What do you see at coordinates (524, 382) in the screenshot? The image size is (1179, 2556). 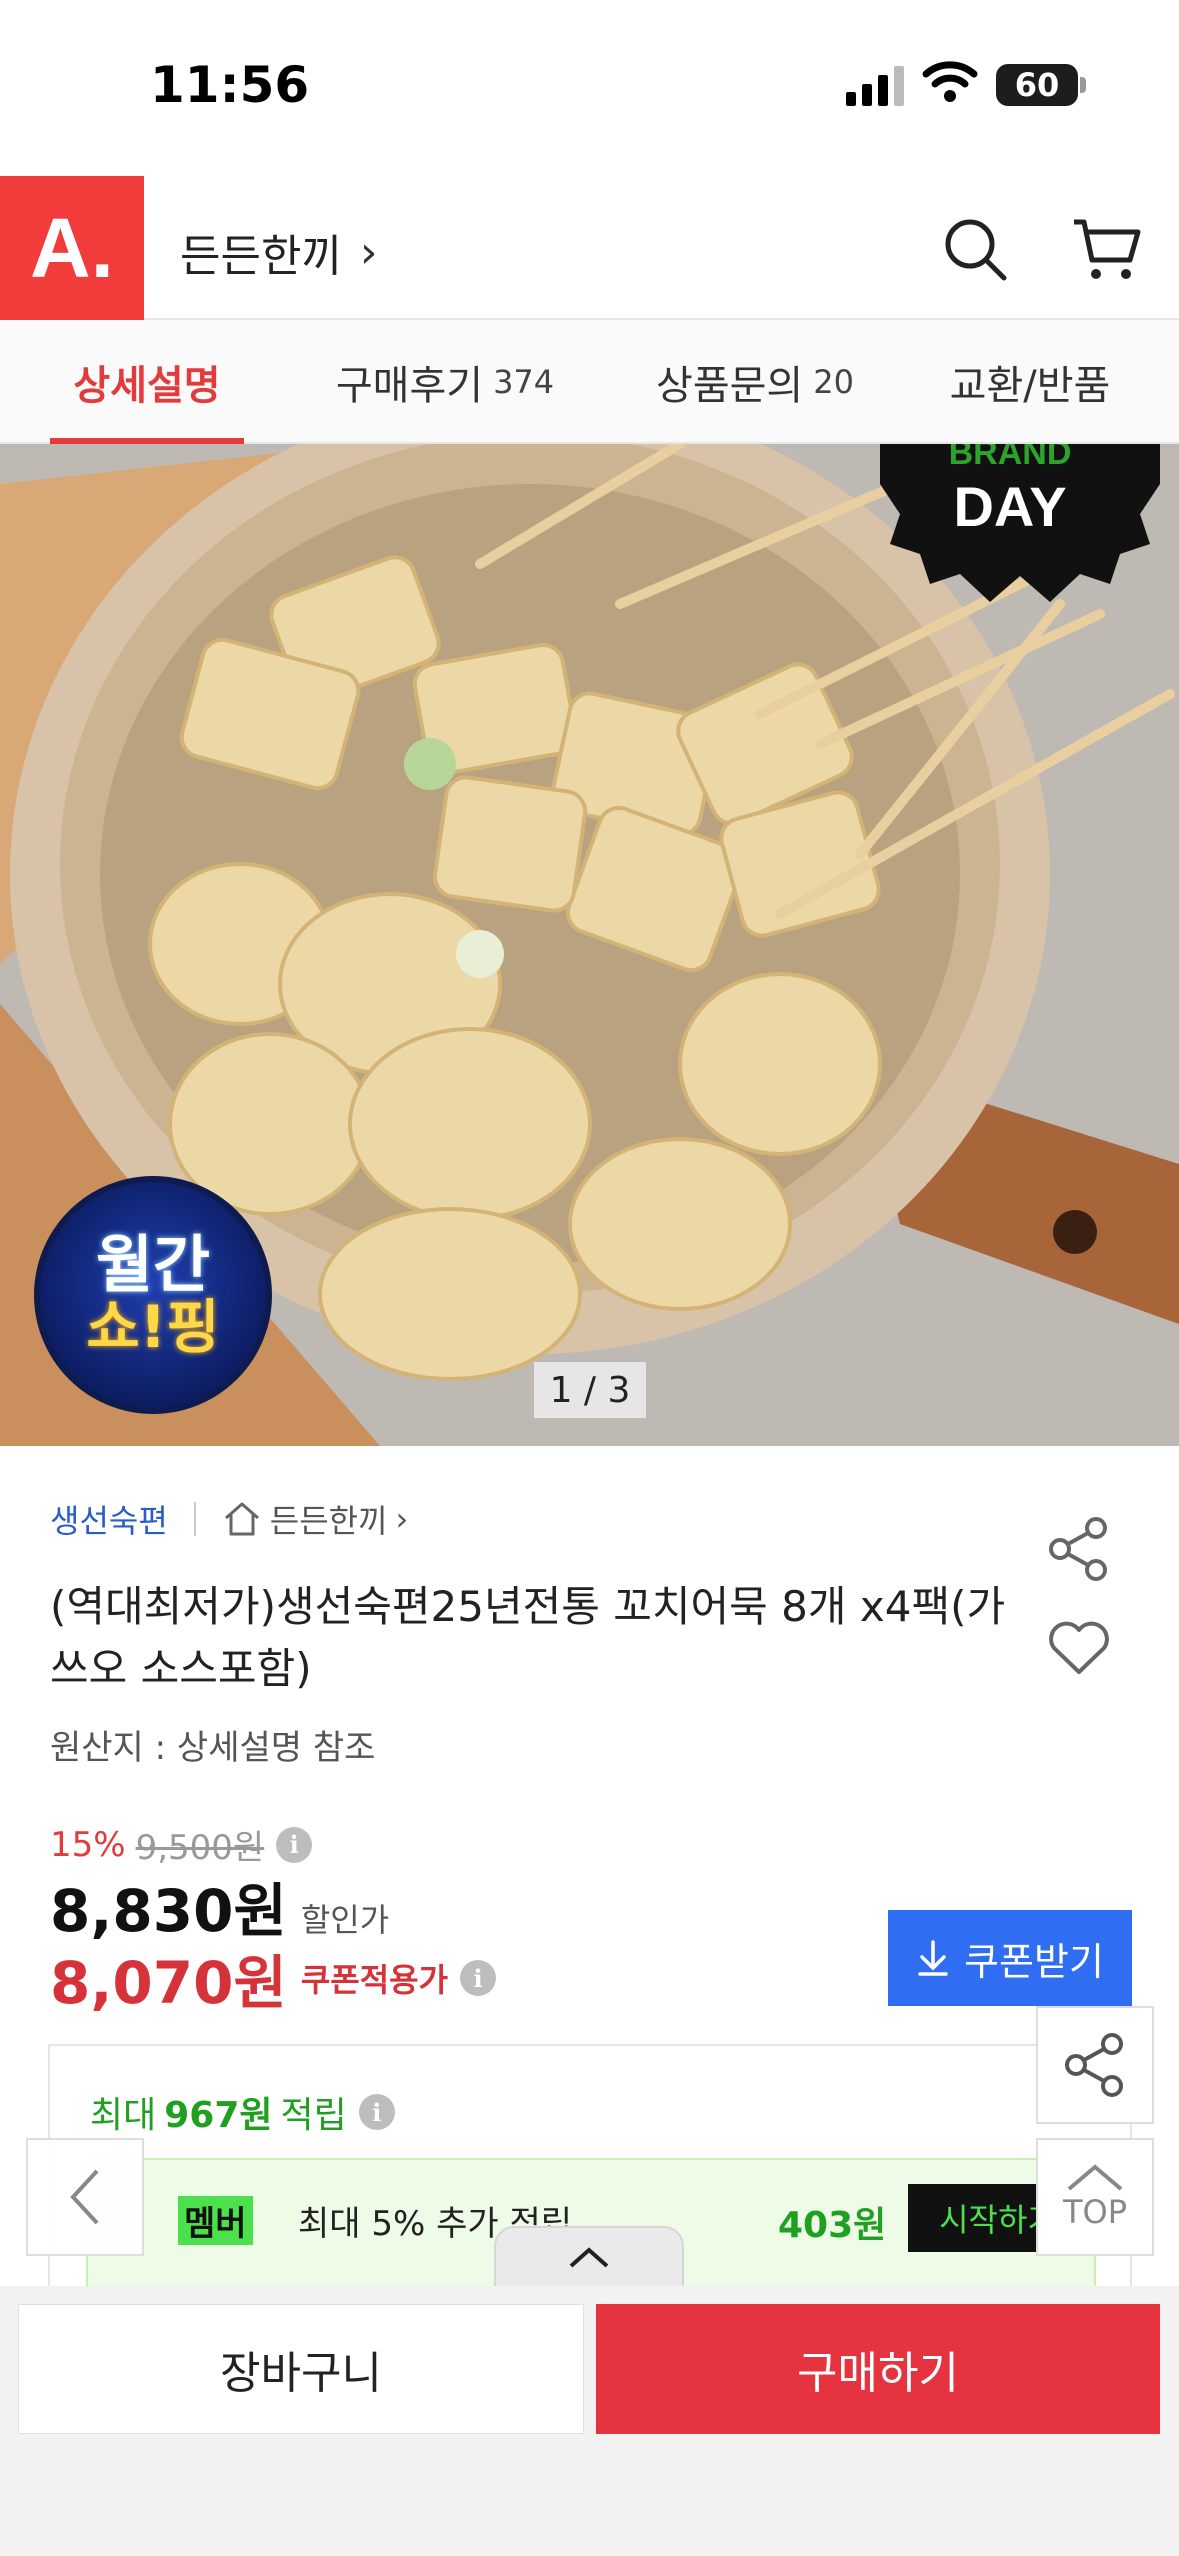 I see `tab-count: 374` at bounding box center [524, 382].